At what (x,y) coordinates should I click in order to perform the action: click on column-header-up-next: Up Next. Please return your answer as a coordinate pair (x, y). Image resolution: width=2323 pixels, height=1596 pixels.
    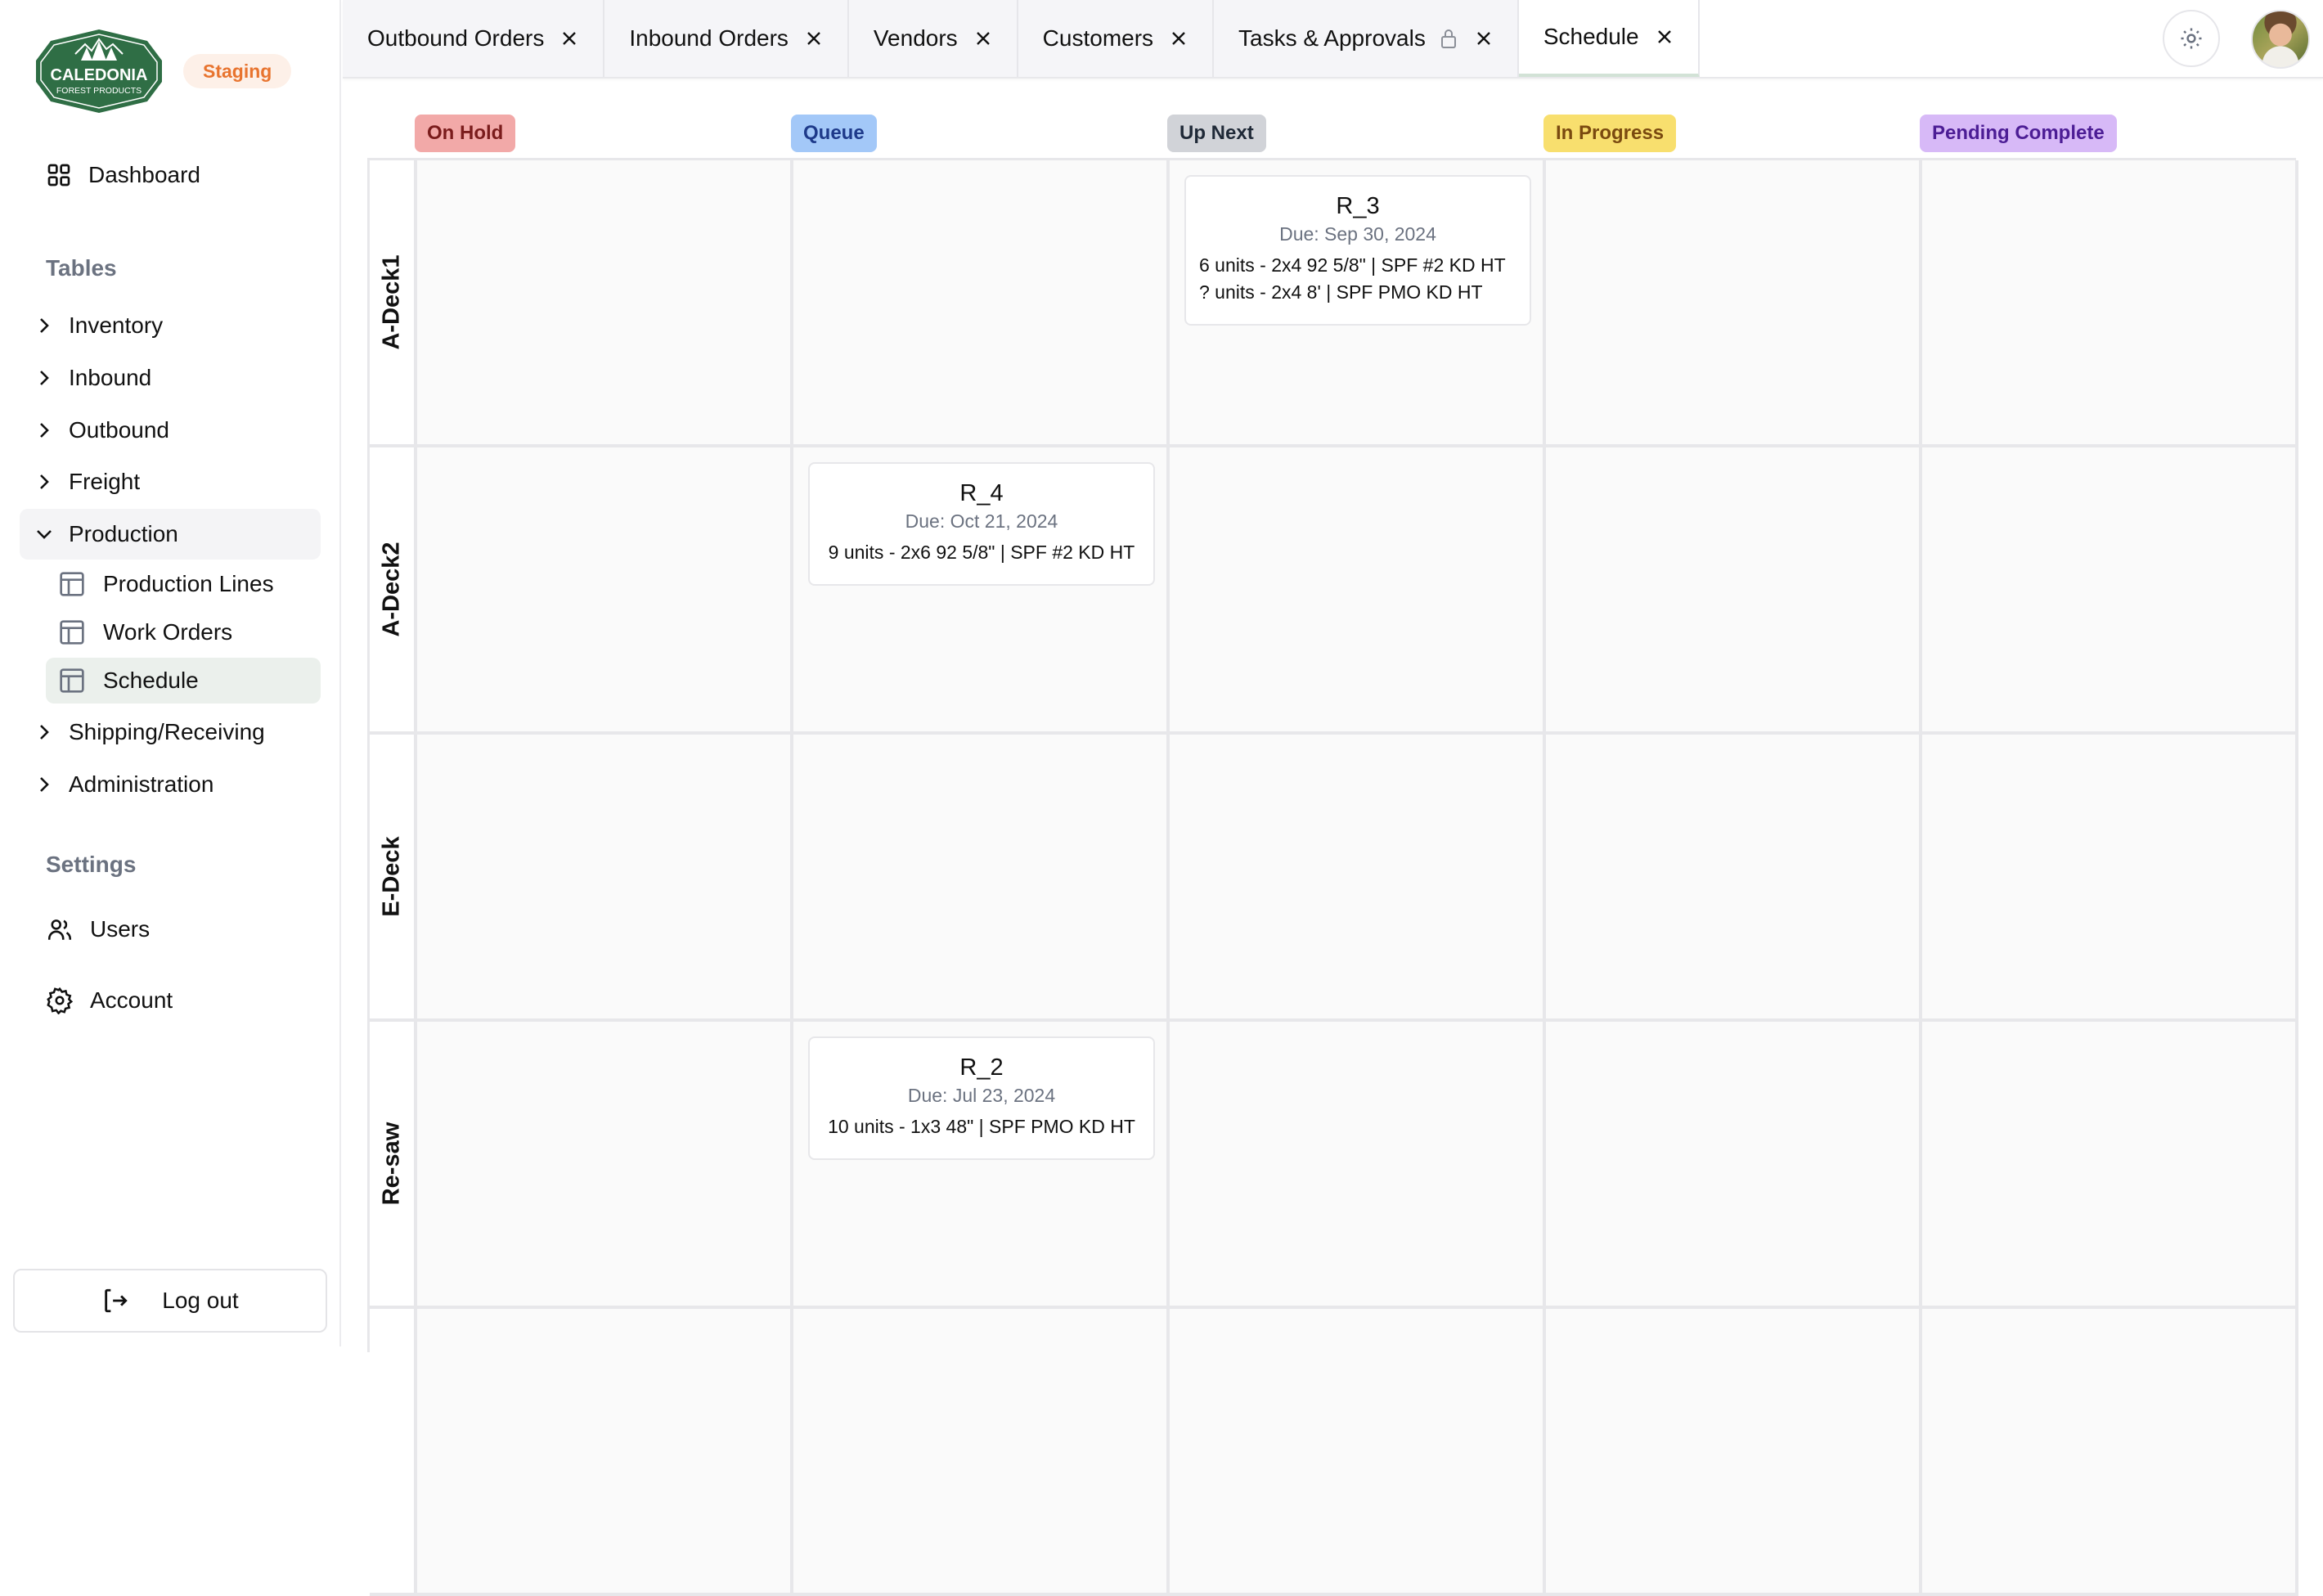
    Looking at the image, I should click on (1216, 133).